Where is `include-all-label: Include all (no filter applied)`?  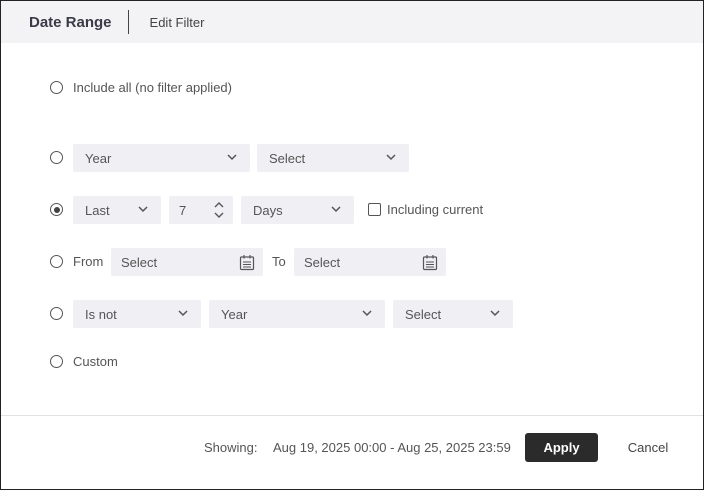 include-all-label: Include all (no filter applied) is located at coordinates (152, 87).